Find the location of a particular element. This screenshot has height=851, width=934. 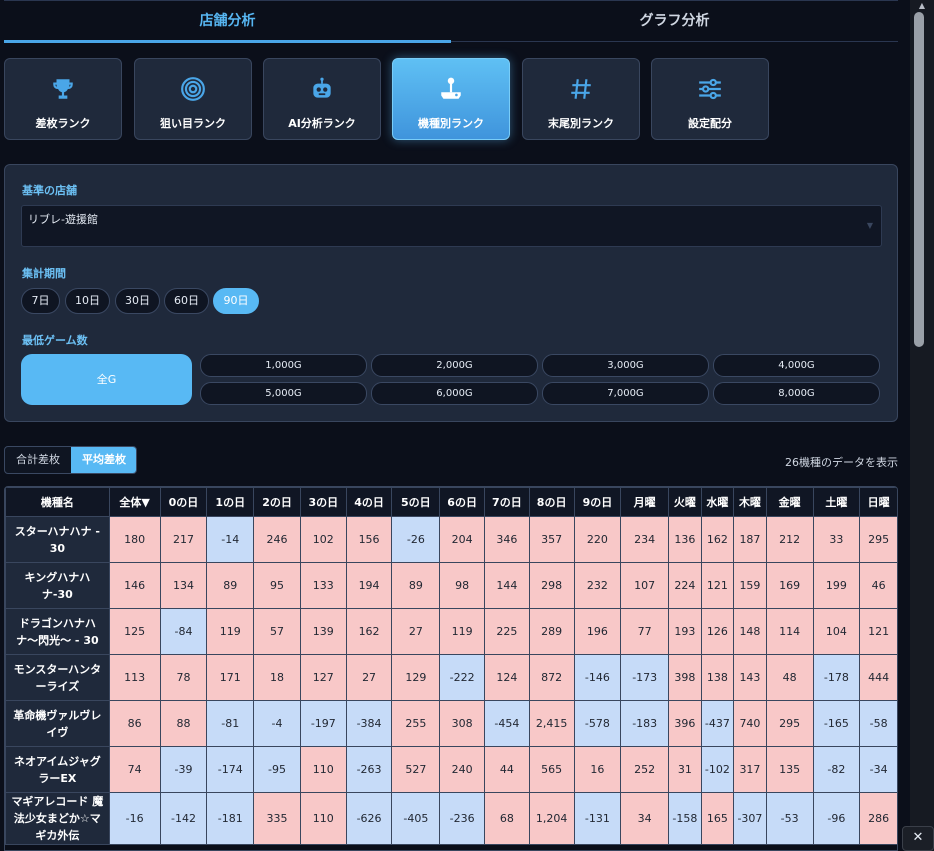

diff-value-cell: -131 is located at coordinates (597, 818).